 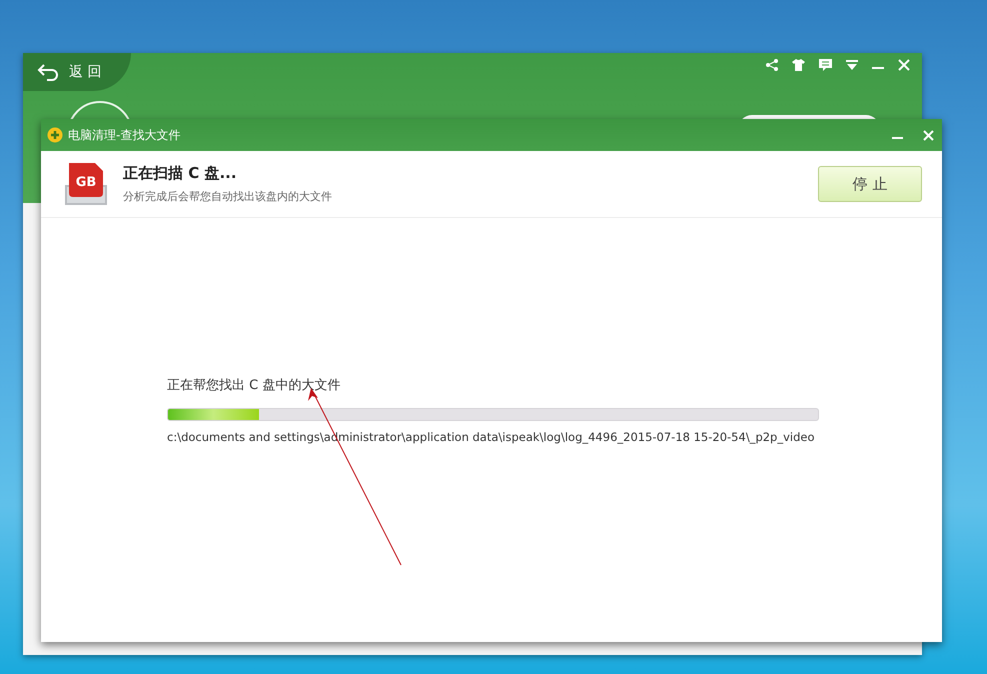 I want to click on plus-icon, so click(x=55, y=135).